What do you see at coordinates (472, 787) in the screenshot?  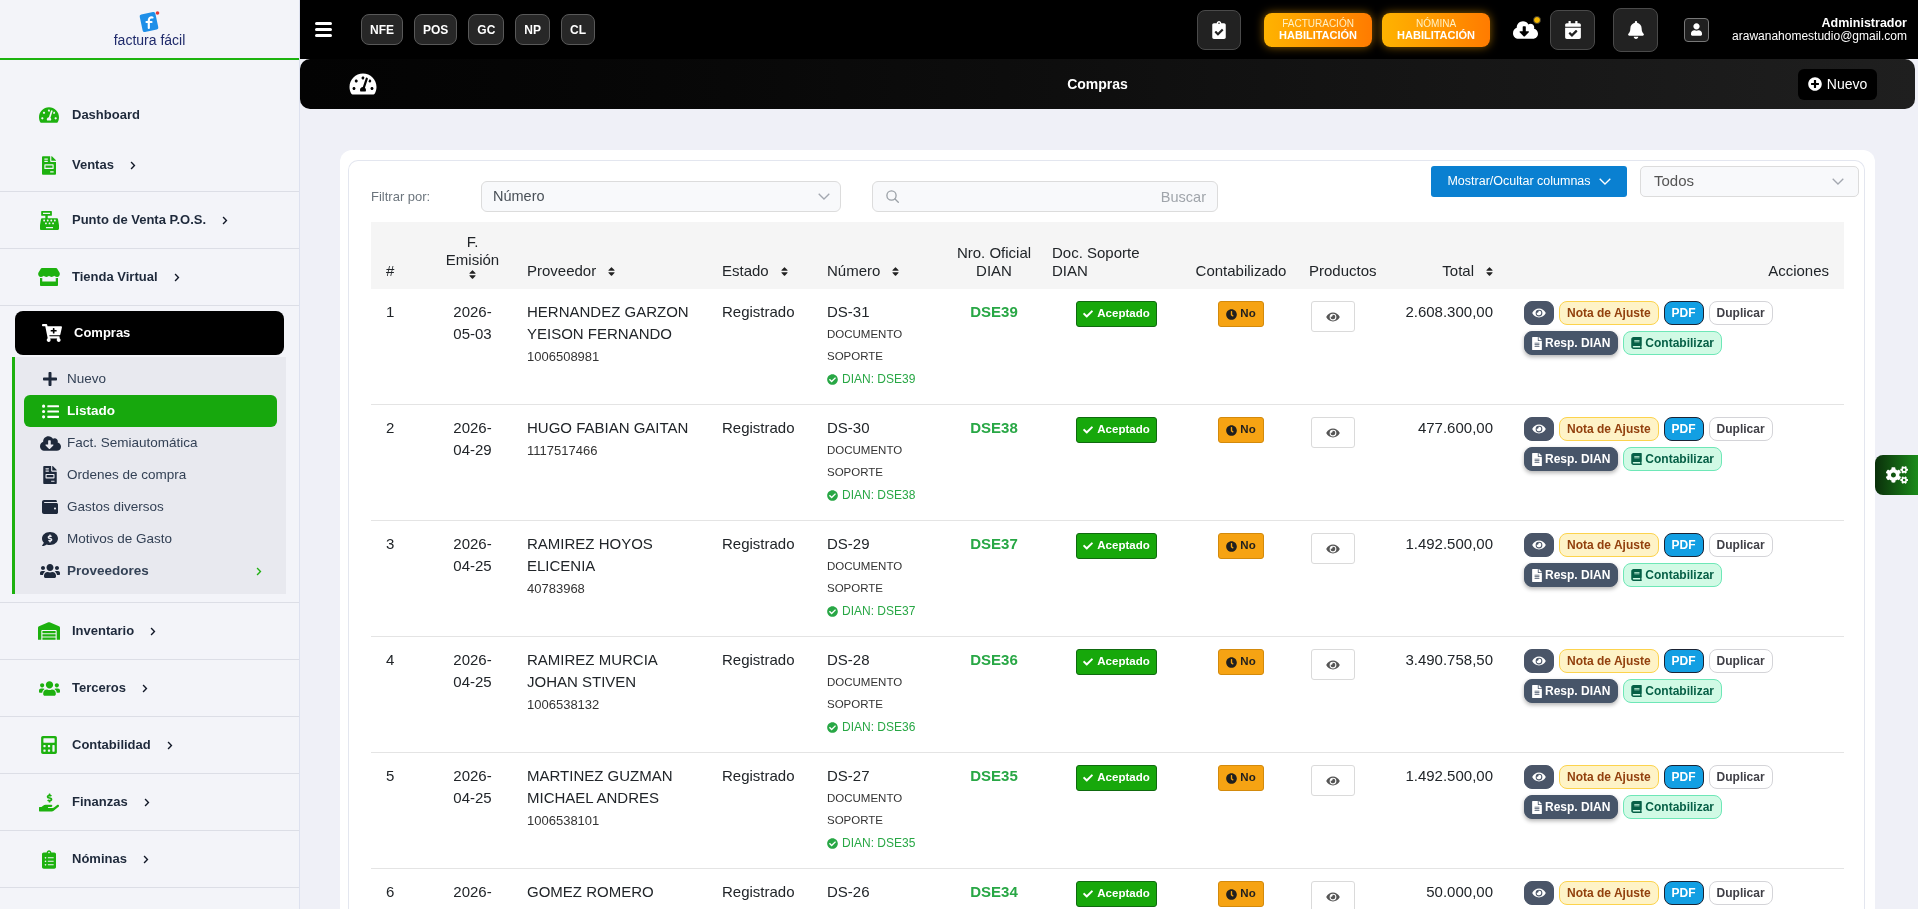 I see `issue-date: 2026-04-25` at bounding box center [472, 787].